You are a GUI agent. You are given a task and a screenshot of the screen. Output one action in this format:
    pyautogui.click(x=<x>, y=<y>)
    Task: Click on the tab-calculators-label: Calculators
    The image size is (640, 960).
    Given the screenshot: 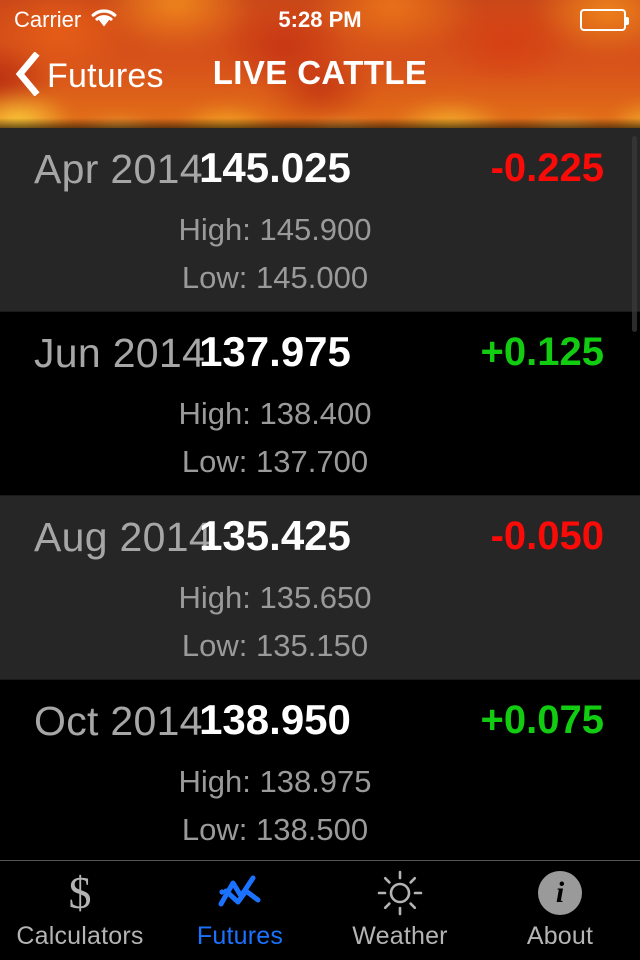 What is the action you would take?
    pyautogui.click(x=80, y=936)
    